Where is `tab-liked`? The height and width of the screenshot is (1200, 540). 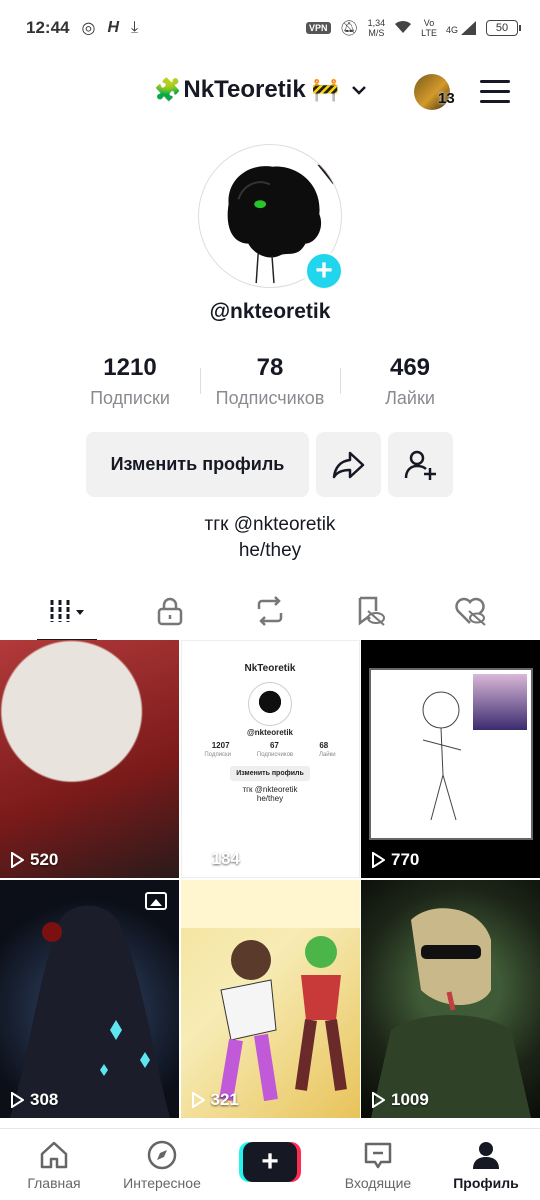 tab-liked is located at coordinates (470, 611).